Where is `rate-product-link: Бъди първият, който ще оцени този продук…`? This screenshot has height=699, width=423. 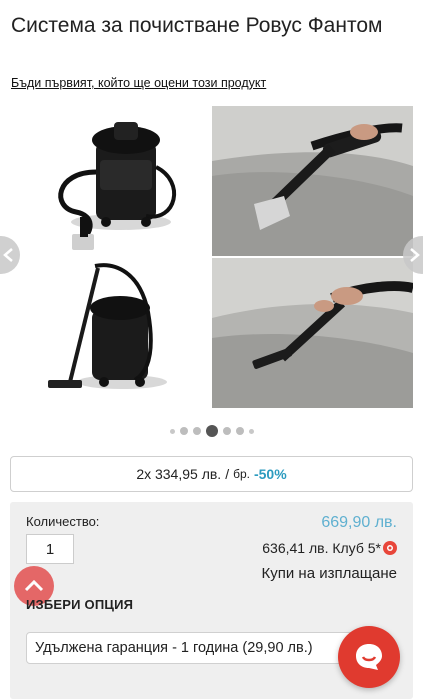 rate-product-link: Бъди първият, който ще оцени този продук… is located at coordinates (138, 83).